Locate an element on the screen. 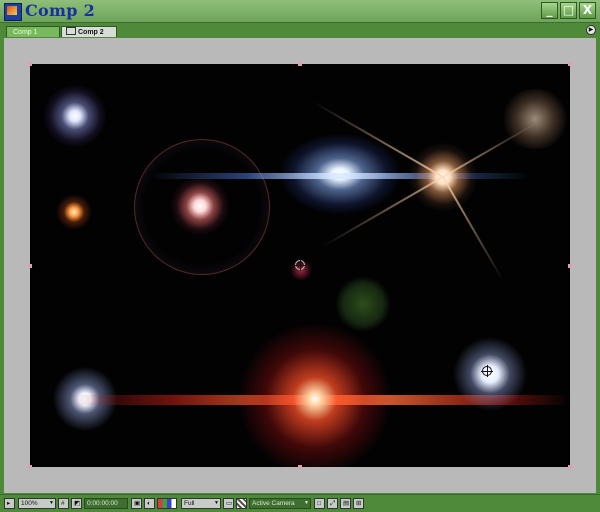  composition-mini-icon is located at coordinates (71, 31).